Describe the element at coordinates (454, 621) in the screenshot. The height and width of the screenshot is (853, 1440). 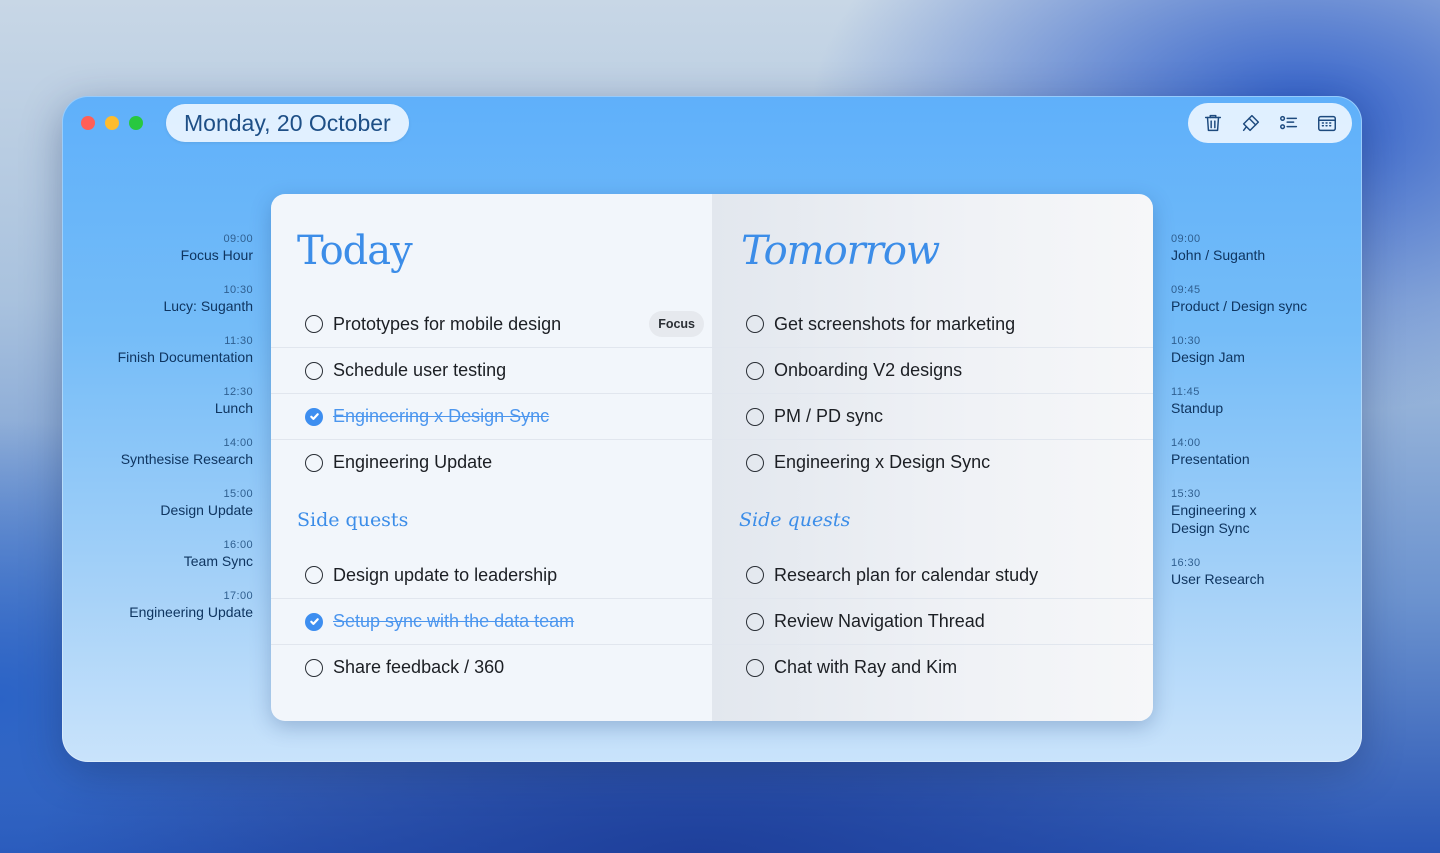
I see `task-label: Setup sync with the data team` at that location.